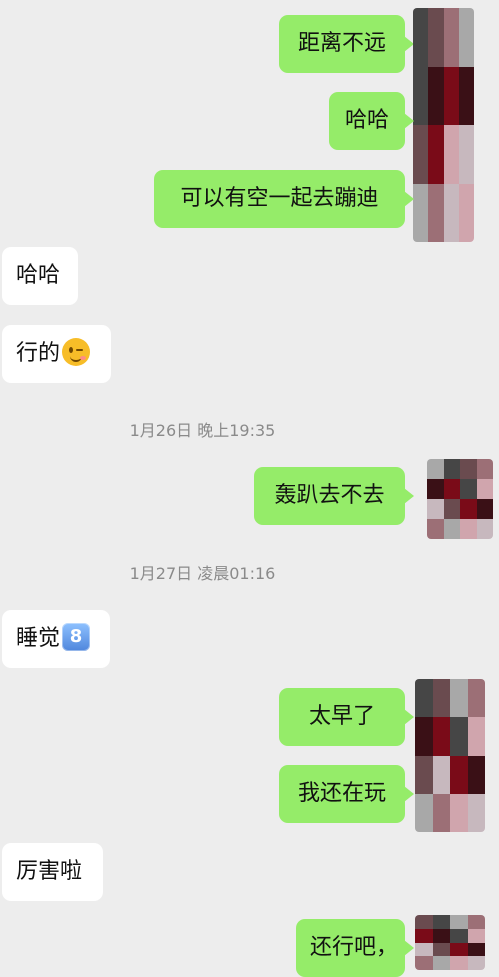 The width and height of the screenshot is (499, 977). I want to click on keycap-8-icon: 8, so click(76, 637).